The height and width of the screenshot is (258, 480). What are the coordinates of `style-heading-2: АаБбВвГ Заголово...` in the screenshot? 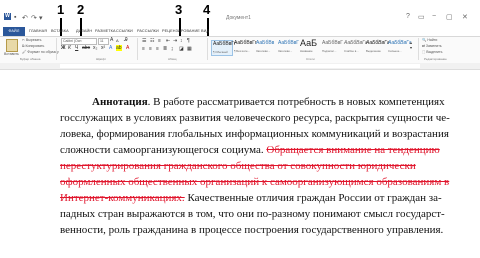 It's located at (288, 47).